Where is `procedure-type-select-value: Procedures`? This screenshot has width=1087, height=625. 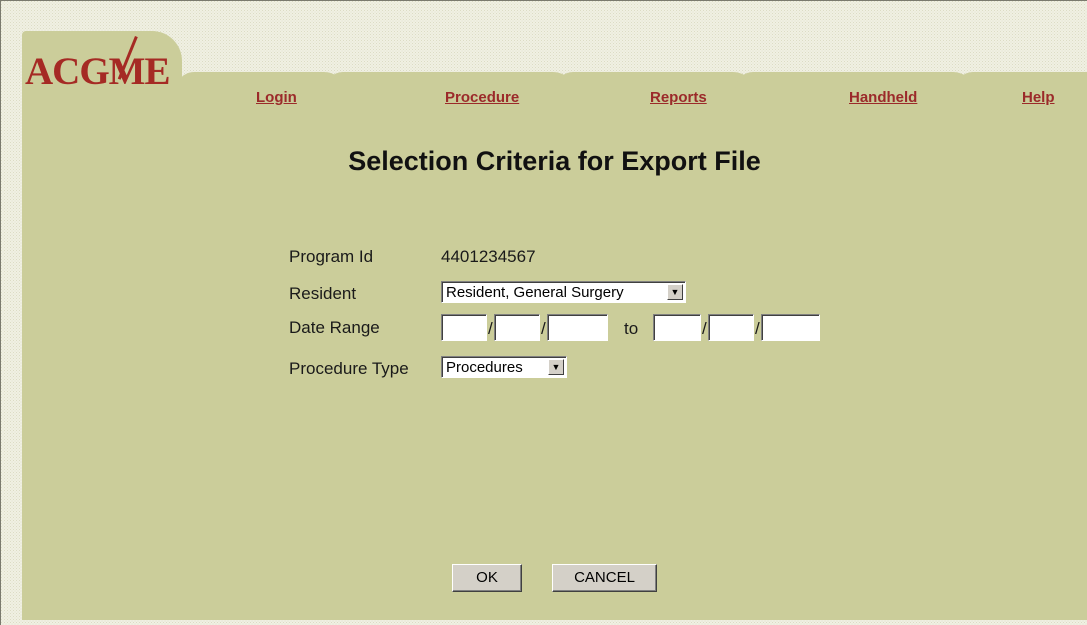 procedure-type-select-value: Procedures is located at coordinates (484, 367).